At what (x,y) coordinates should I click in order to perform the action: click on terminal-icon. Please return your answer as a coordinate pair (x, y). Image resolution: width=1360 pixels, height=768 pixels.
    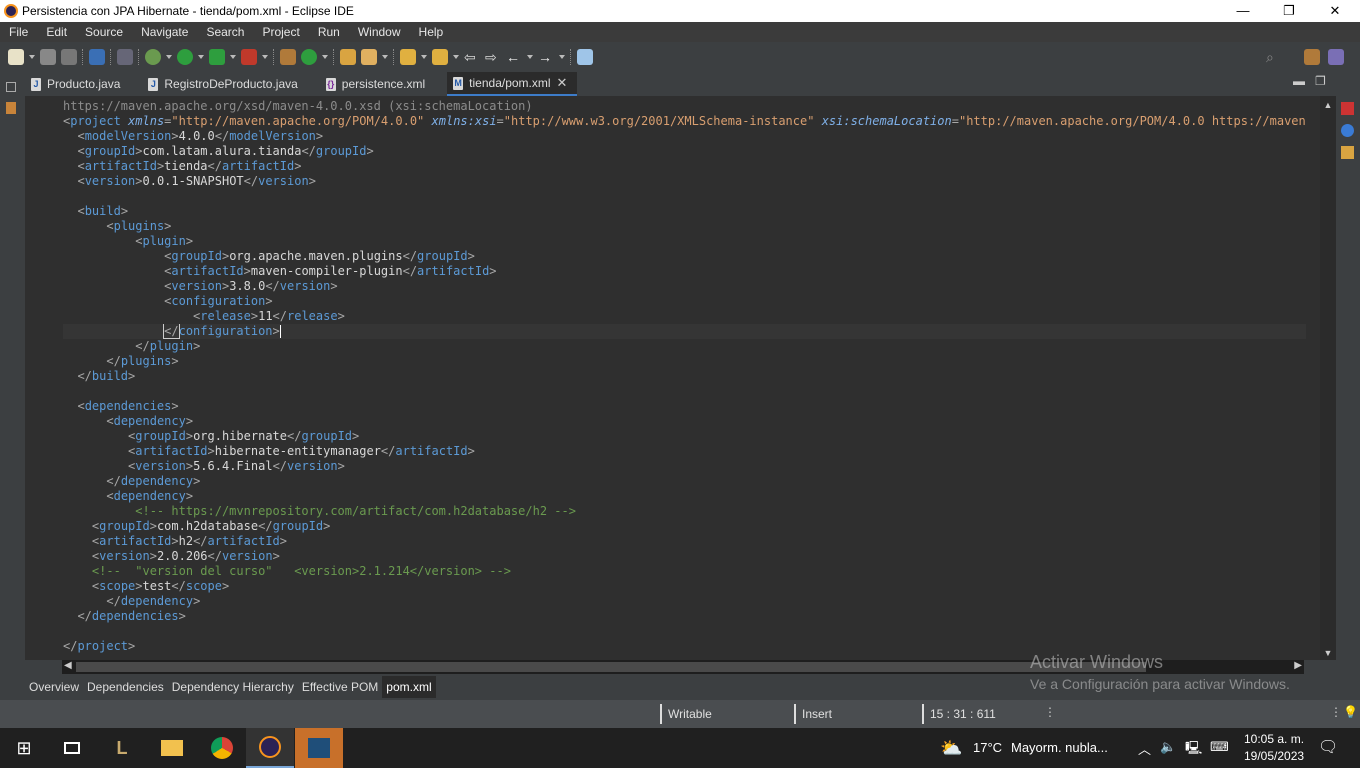
    Looking at the image, I should click on (97, 57).